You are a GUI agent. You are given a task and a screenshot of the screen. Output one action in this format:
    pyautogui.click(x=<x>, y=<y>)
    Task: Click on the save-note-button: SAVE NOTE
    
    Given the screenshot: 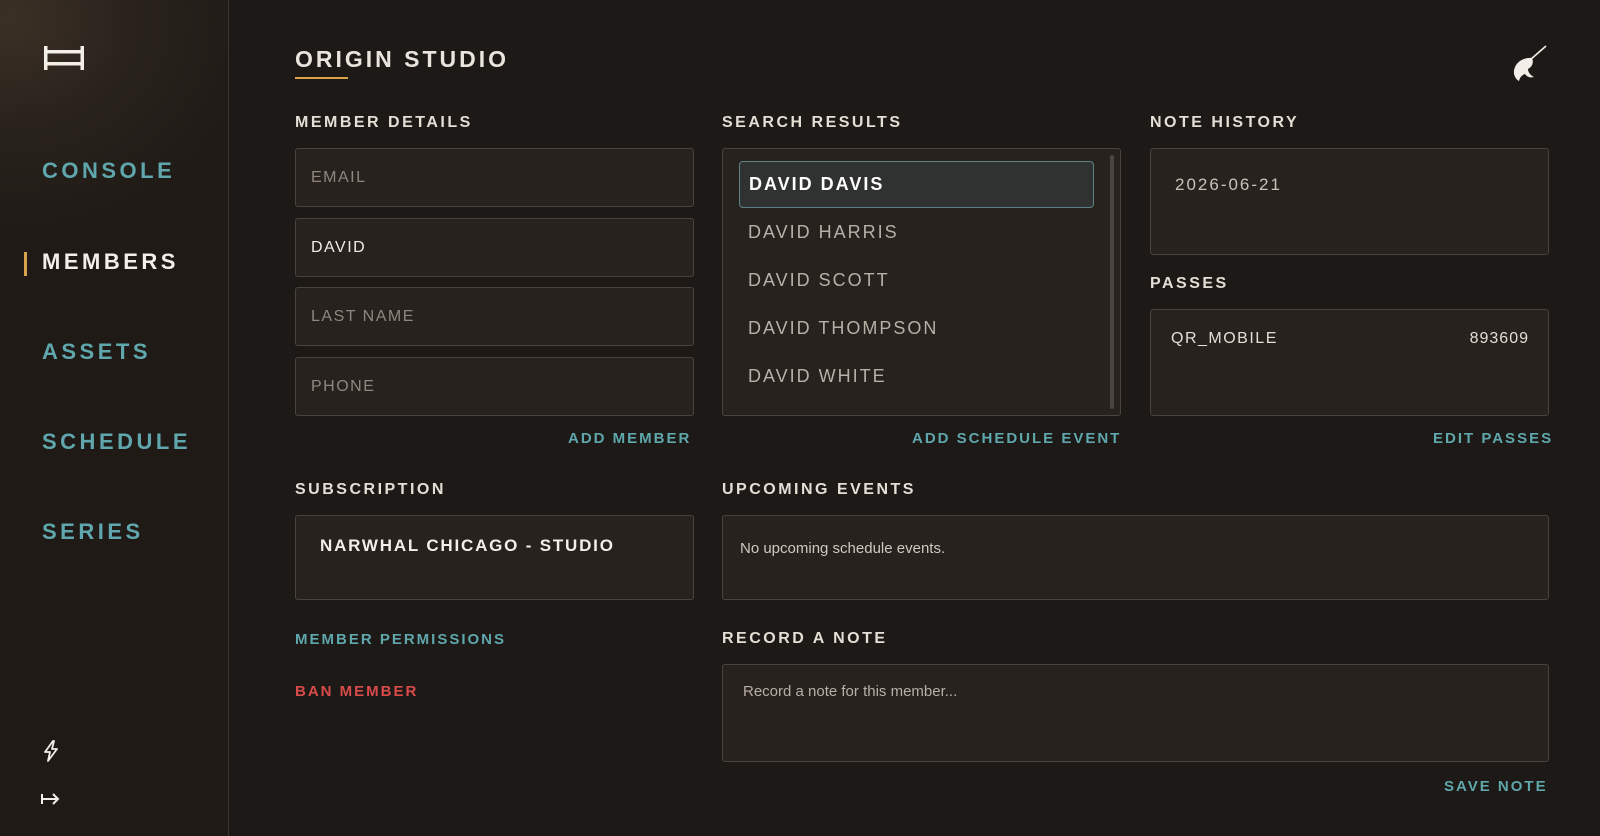 What is the action you would take?
    pyautogui.click(x=1496, y=786)
    